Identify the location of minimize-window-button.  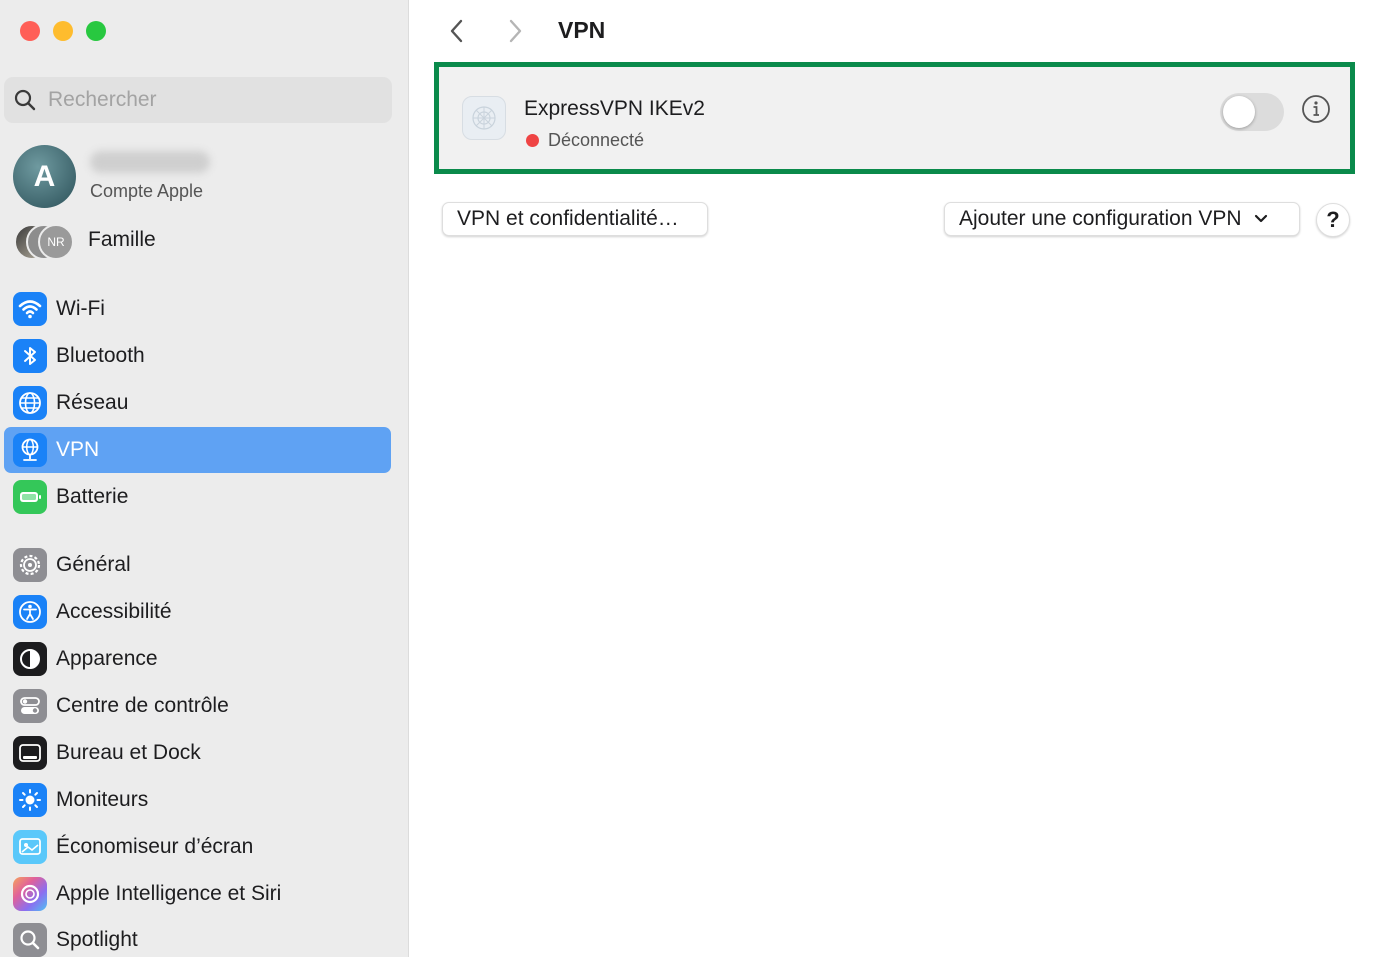
(63, 31).